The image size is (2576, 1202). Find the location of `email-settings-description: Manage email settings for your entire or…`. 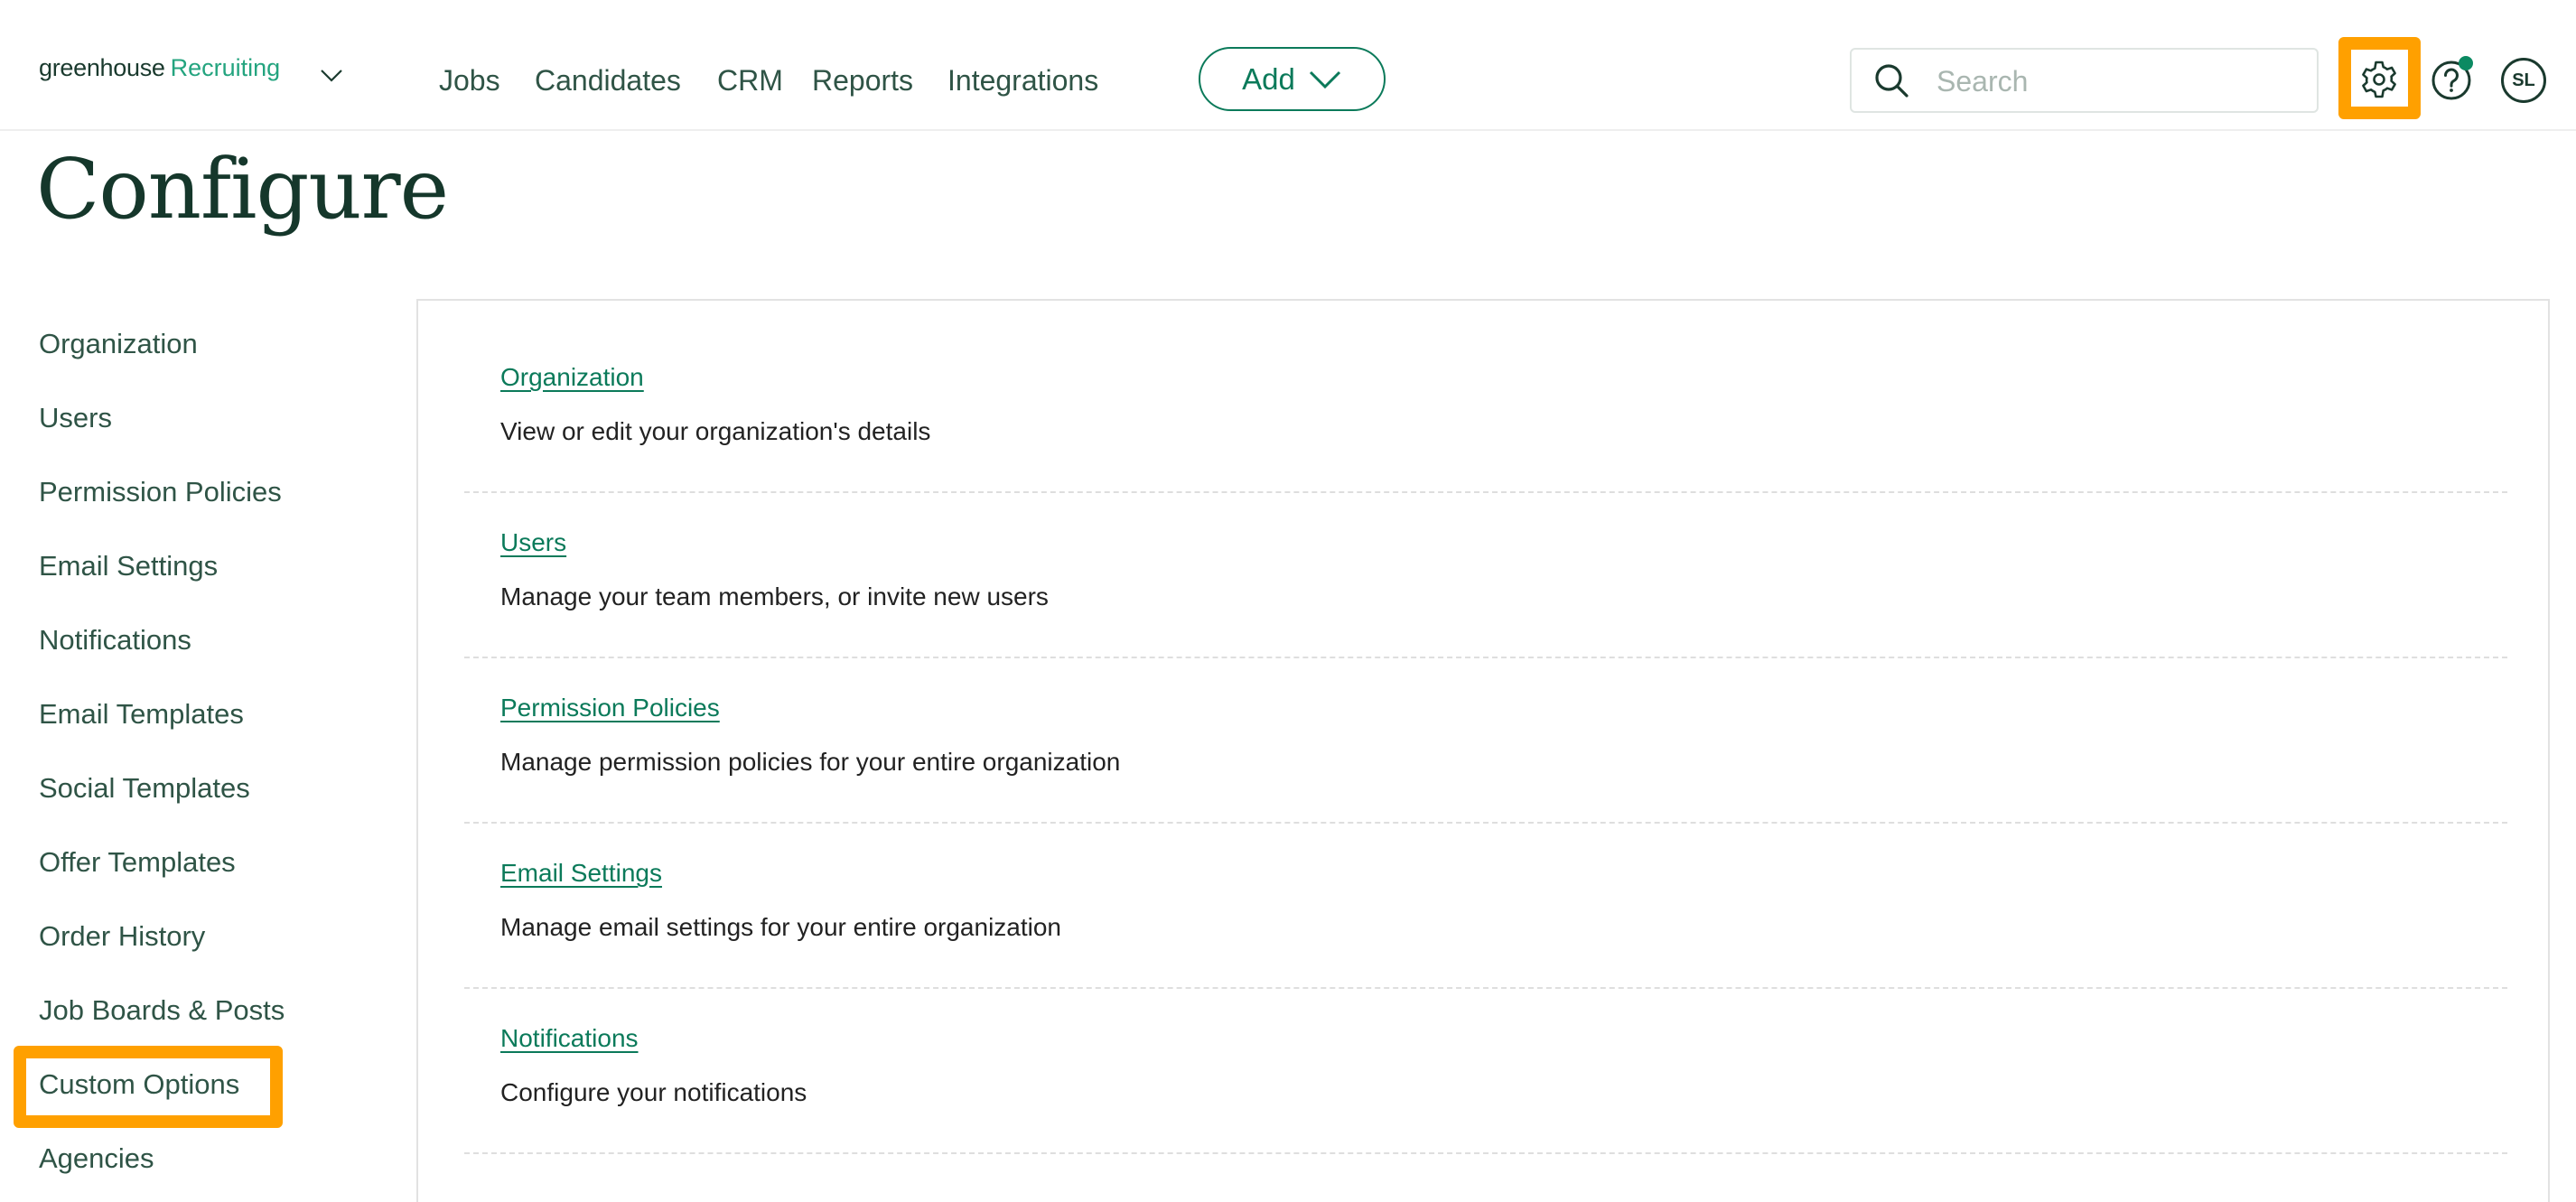

email-settings-description: Manage email settings for your entire or… is located at coordinates (781, 927).